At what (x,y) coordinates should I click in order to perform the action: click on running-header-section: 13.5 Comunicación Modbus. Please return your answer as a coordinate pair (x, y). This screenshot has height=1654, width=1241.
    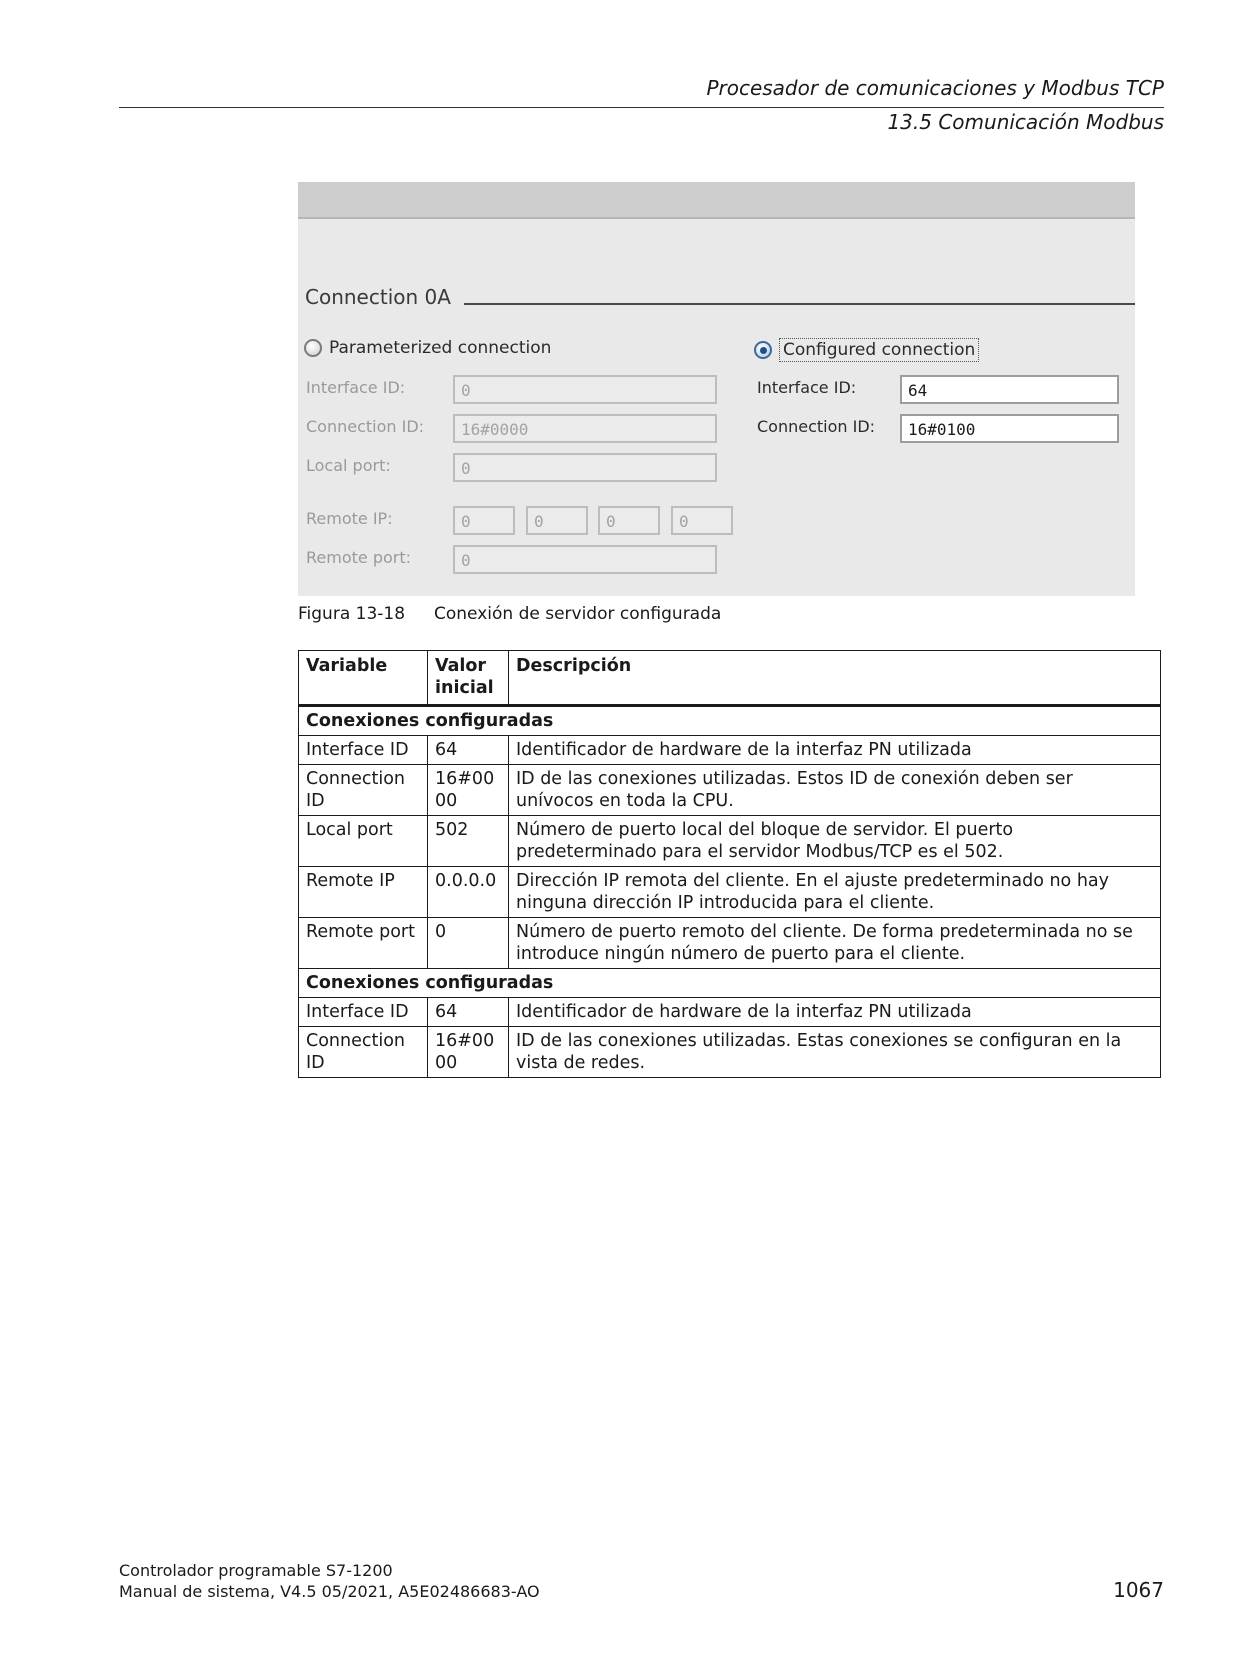
    Looking at the image, I should click on (1025, 122).